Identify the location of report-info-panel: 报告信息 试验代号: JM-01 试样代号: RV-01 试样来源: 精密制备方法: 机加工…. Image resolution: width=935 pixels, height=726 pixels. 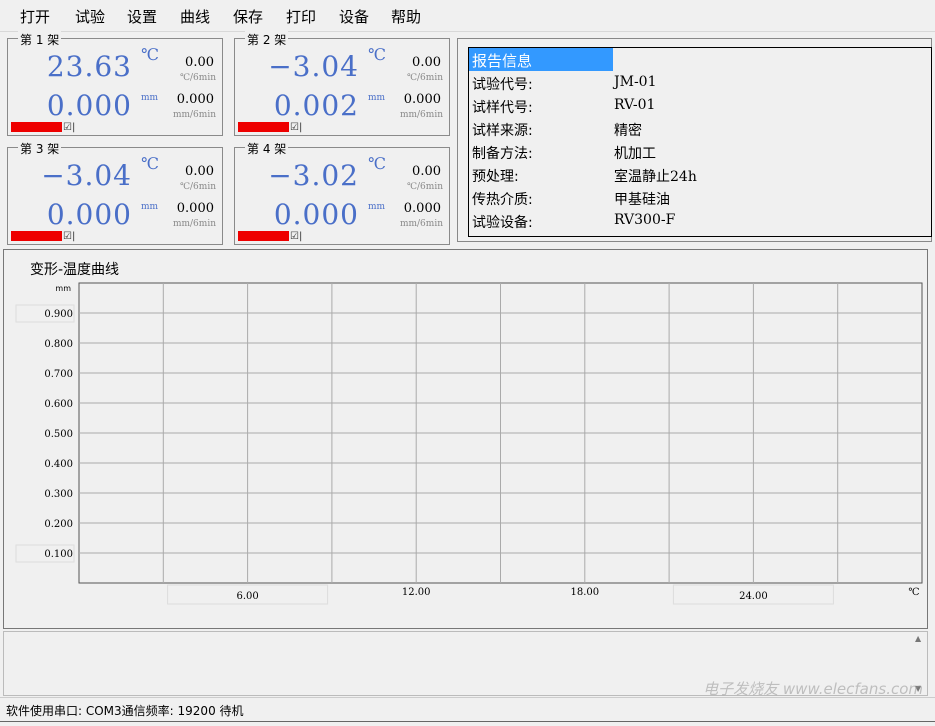
(694, 140).